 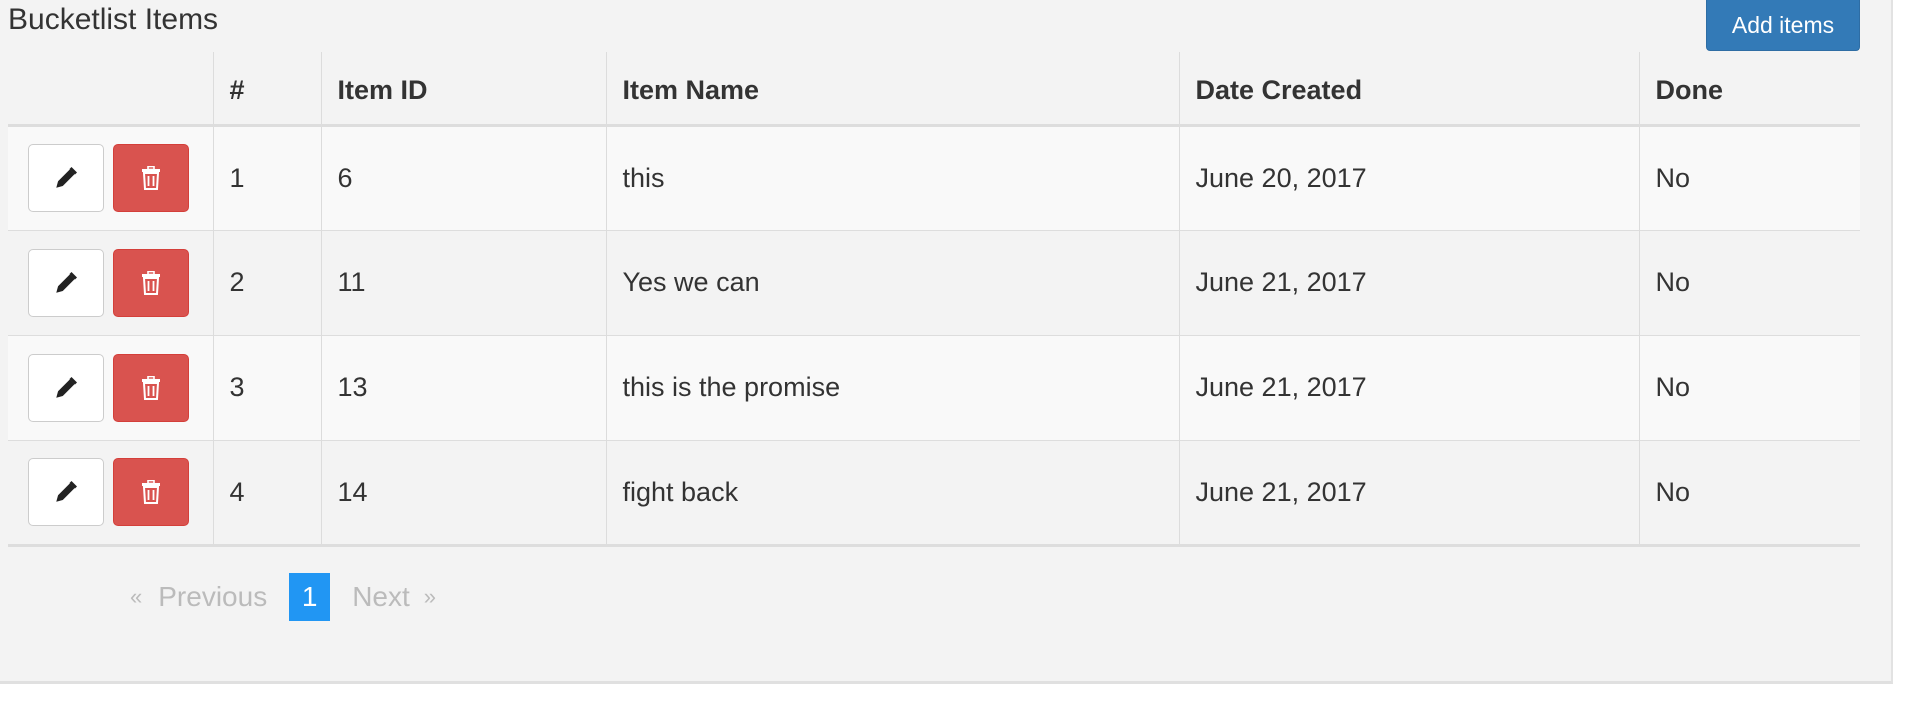 I want to click on table-header-row: # Item ID Item Name Date Created Done, so click(x=934, y=89).